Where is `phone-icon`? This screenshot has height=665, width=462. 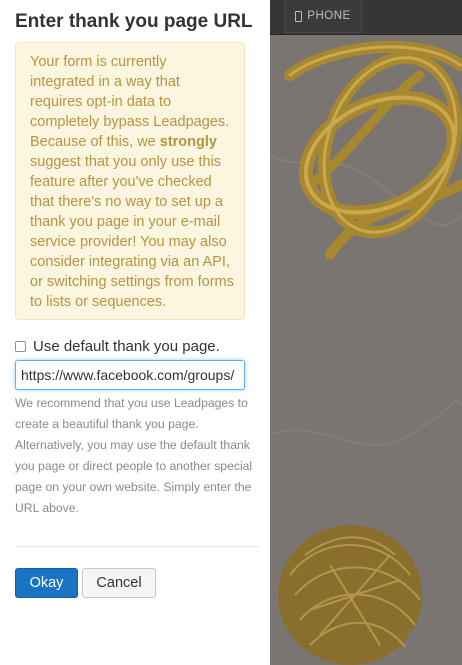
phone-icon is located at coordinates (299, 16).